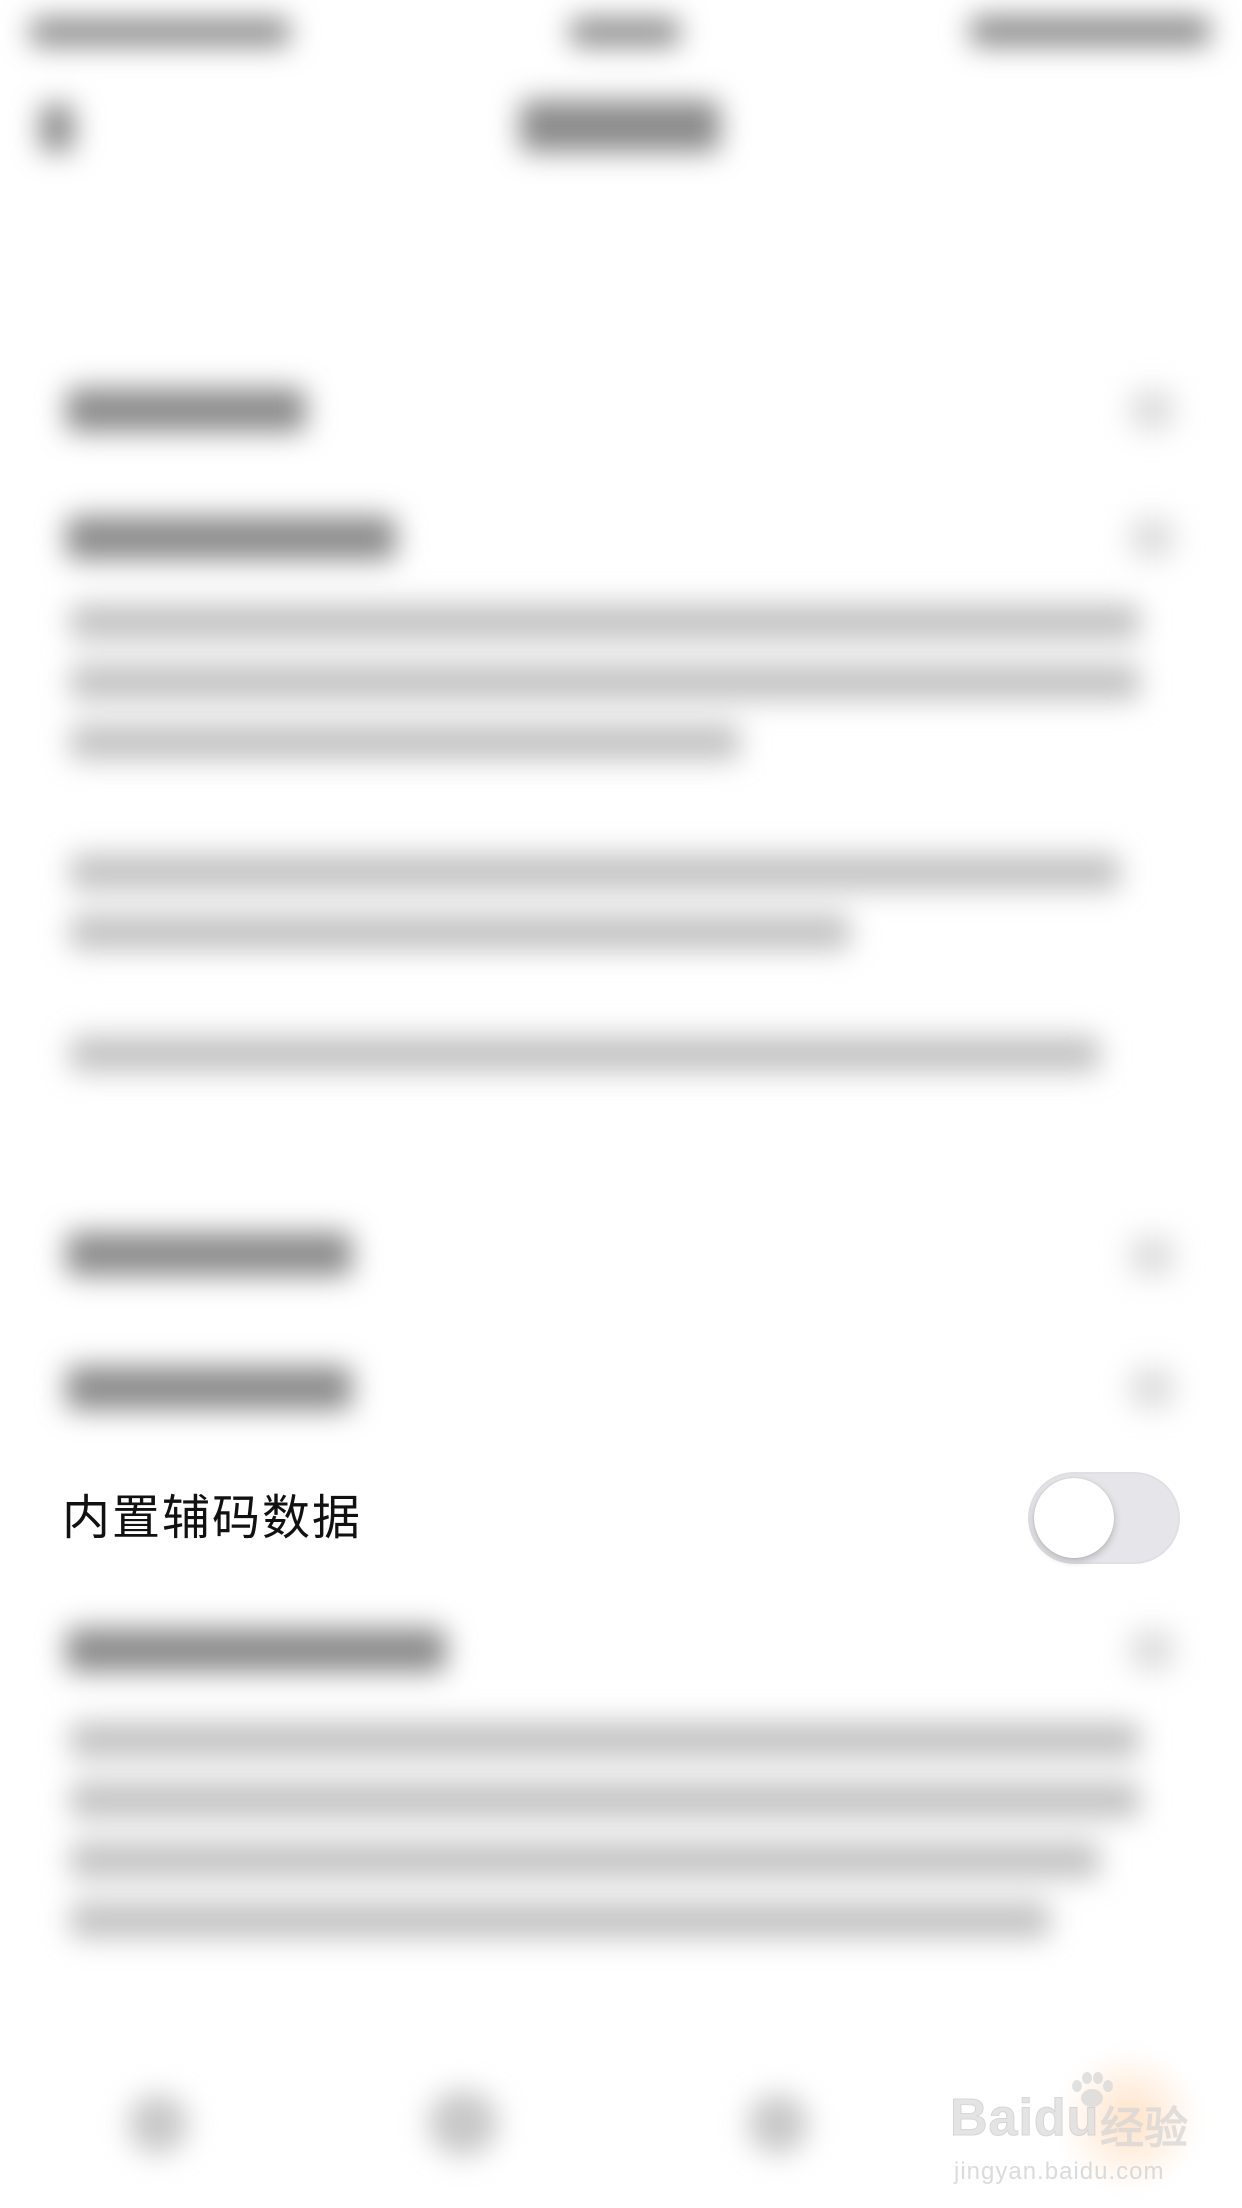  Describe the element at coordinates (160, 32) in the screenshot. I see `status-bar-left` at that location.